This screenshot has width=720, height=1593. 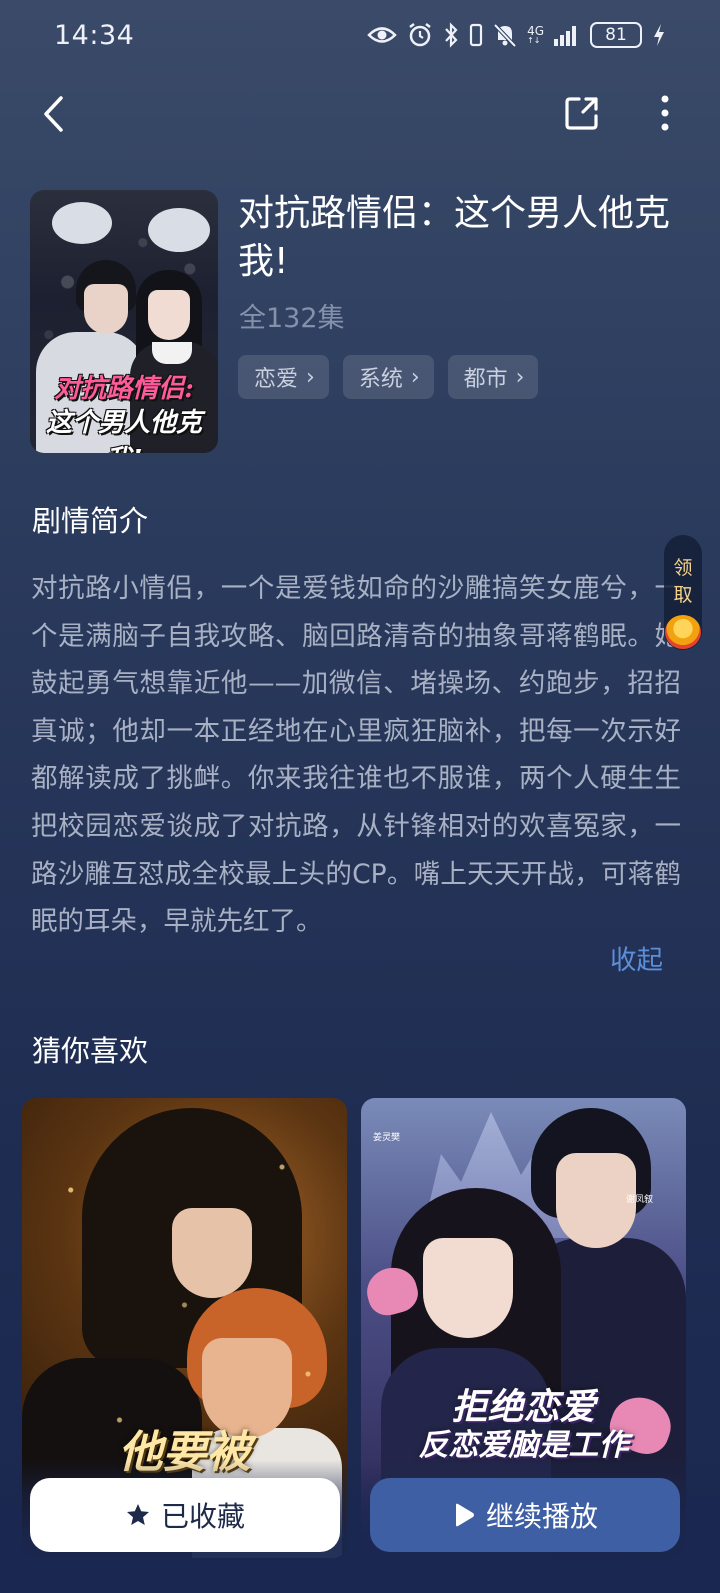 What do you see at coordinates (454, 237) in the screenshot?
I see `drama-title: 对抗路情侣：这个男人他克我!` at bounding box center [454, 237].